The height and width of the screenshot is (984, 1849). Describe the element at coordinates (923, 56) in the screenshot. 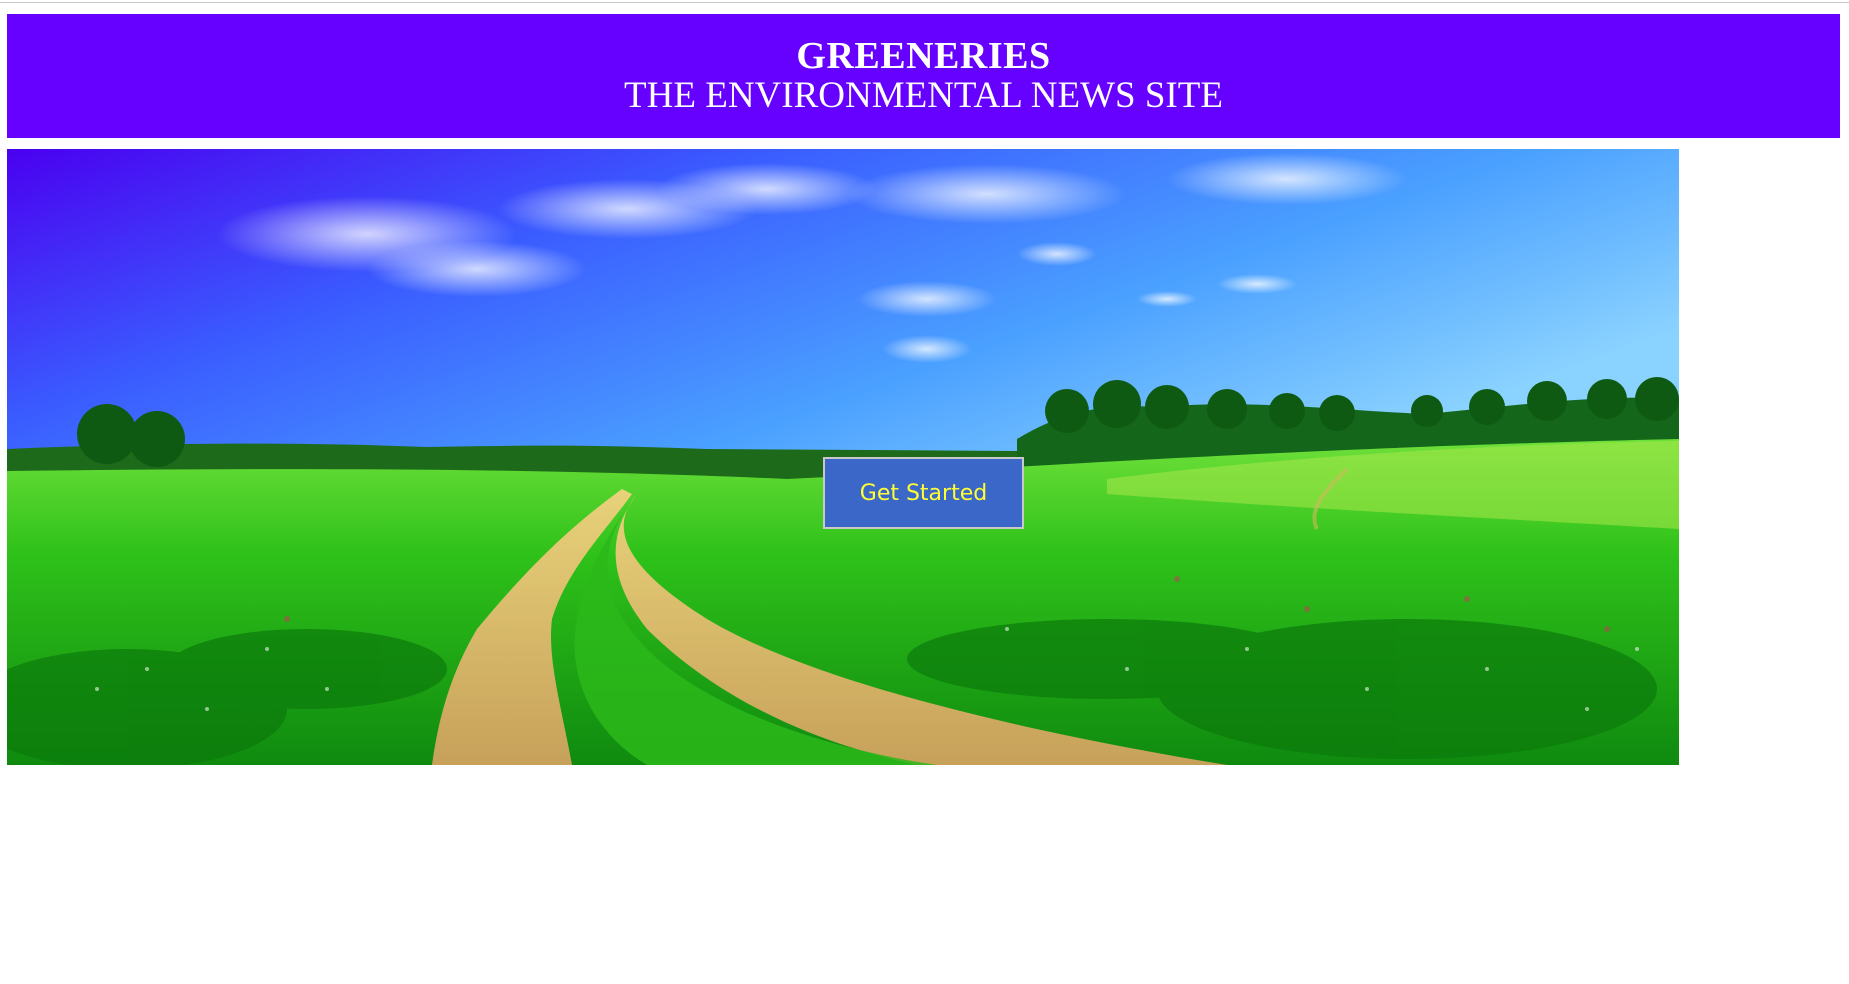

I see `site-title: GREENERIES` at that location.